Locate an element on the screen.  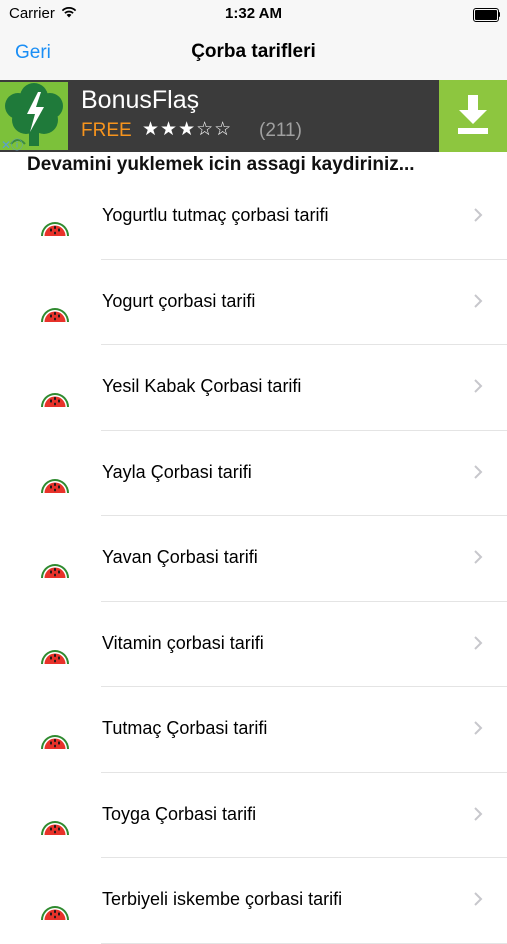
status-bar: Carrier 1:32 AM is located at coordinates (253, 14).